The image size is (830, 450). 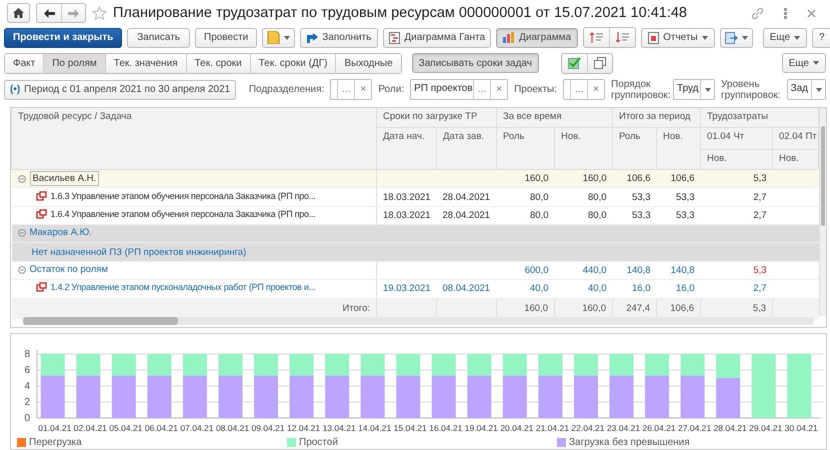 What do you see at coordinates (406, 148) in the screenshot?
I see `column-header: Дата нач.` at bounding box center [406, 148].